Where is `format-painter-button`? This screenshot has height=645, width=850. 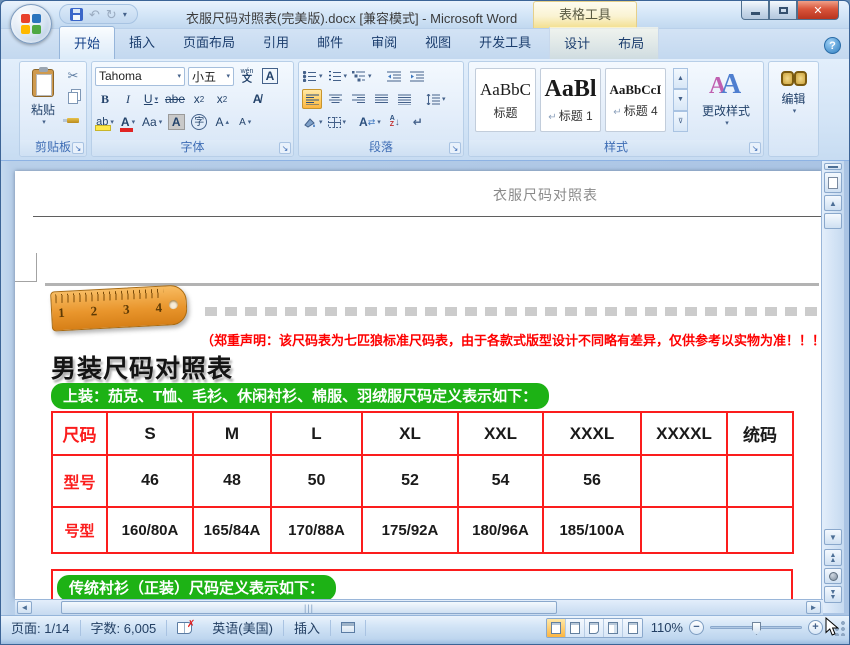 format-painter-button is located at coordinates (73, 120).